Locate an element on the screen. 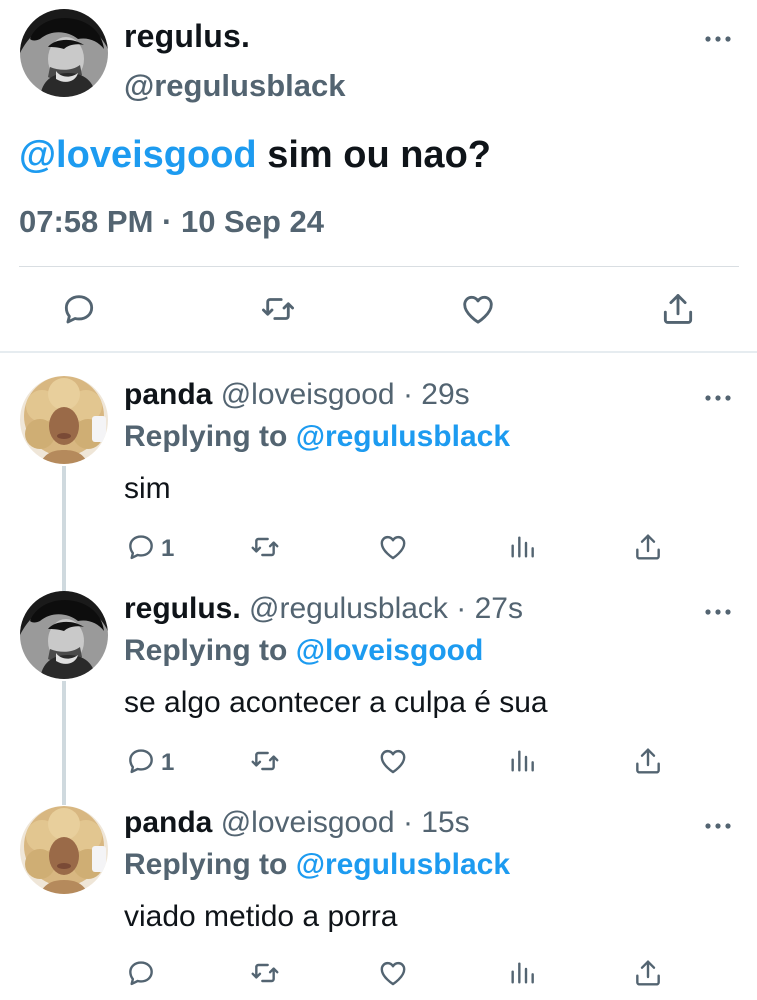  reply-header: panda @loveisgood · 15s is located at coordinates (297, 823).